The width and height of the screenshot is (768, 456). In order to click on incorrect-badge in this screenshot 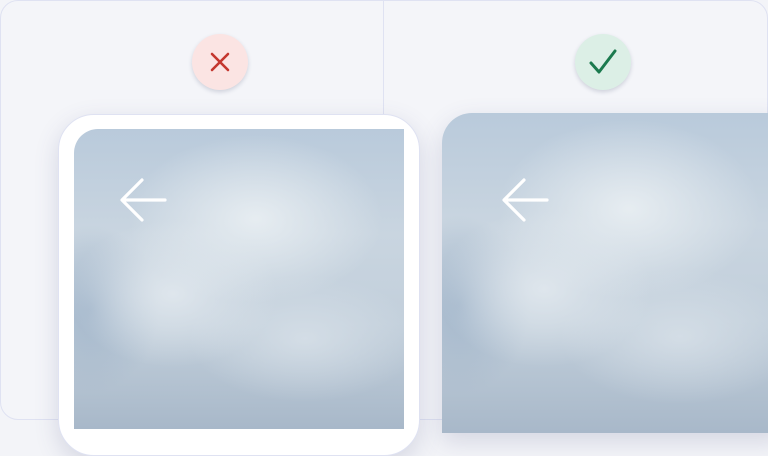, I will do `click(220, 62)`.